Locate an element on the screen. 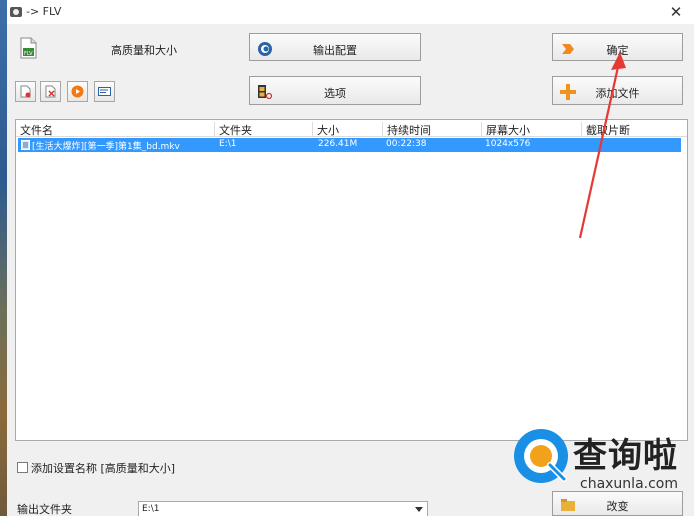 The width and height of the screenshot is (694, 516). add-setting-label: 添加设置名称 [高质量和大小] is located at coordinates (103, 468).